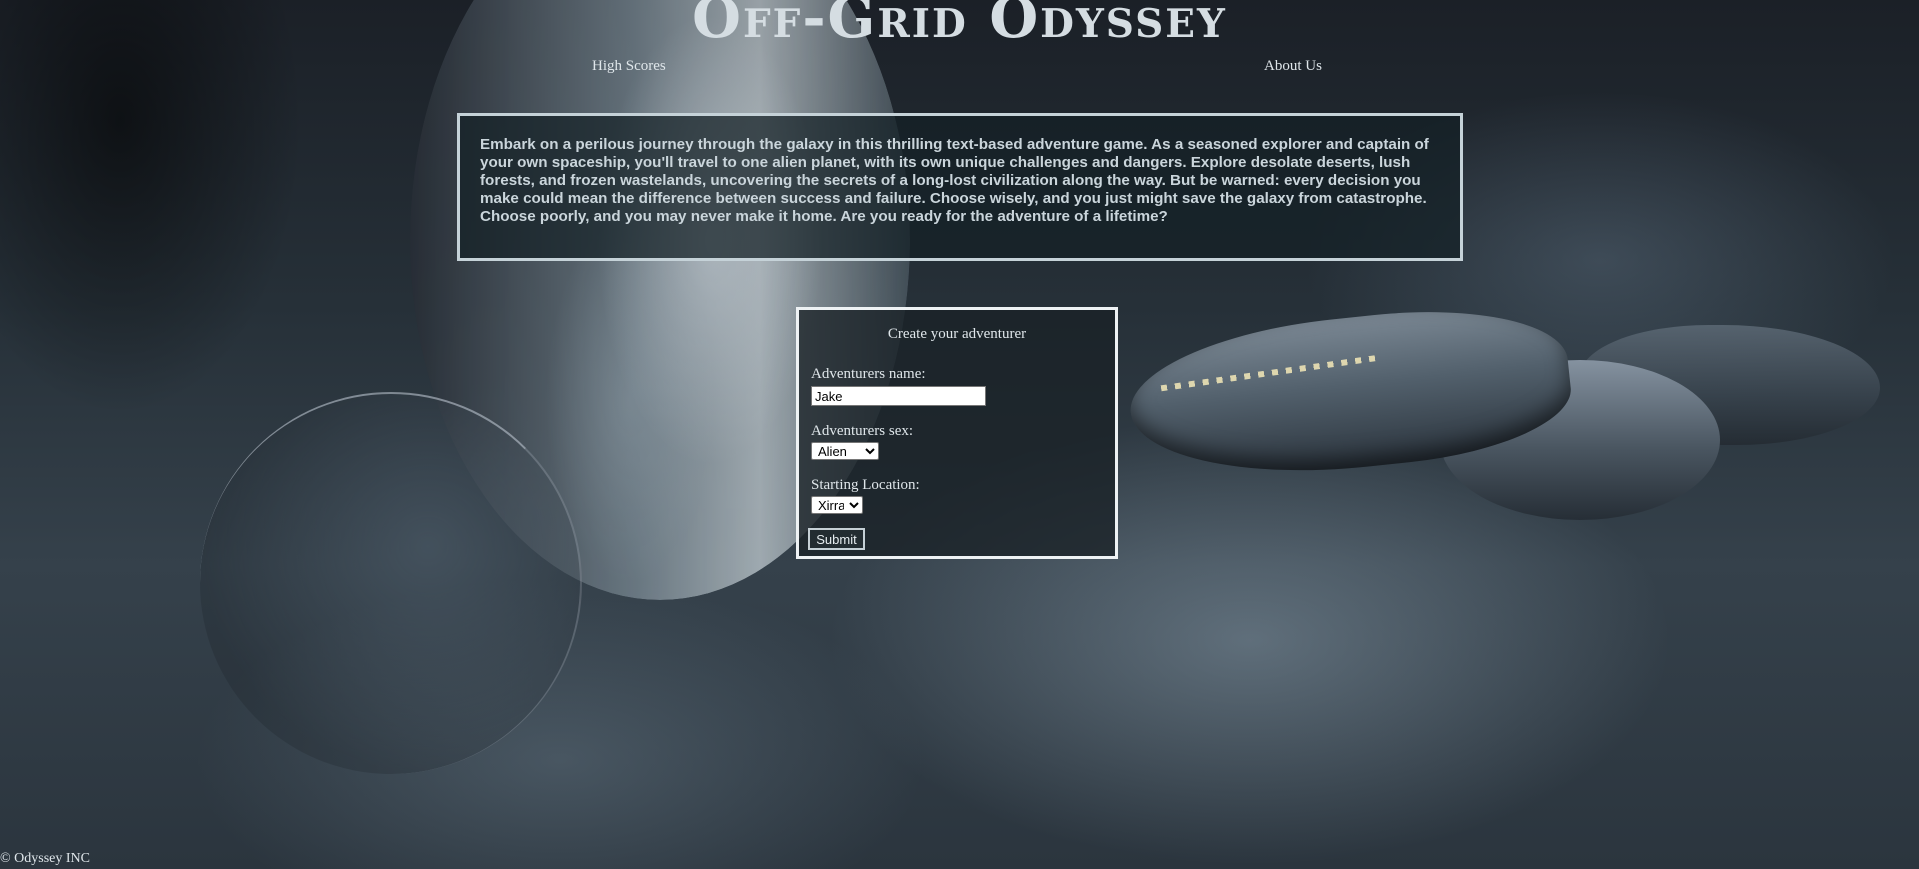 The width and height of the screenshot is (1919, 869). I want to click on spaceship-lights, so click(1270, 373).